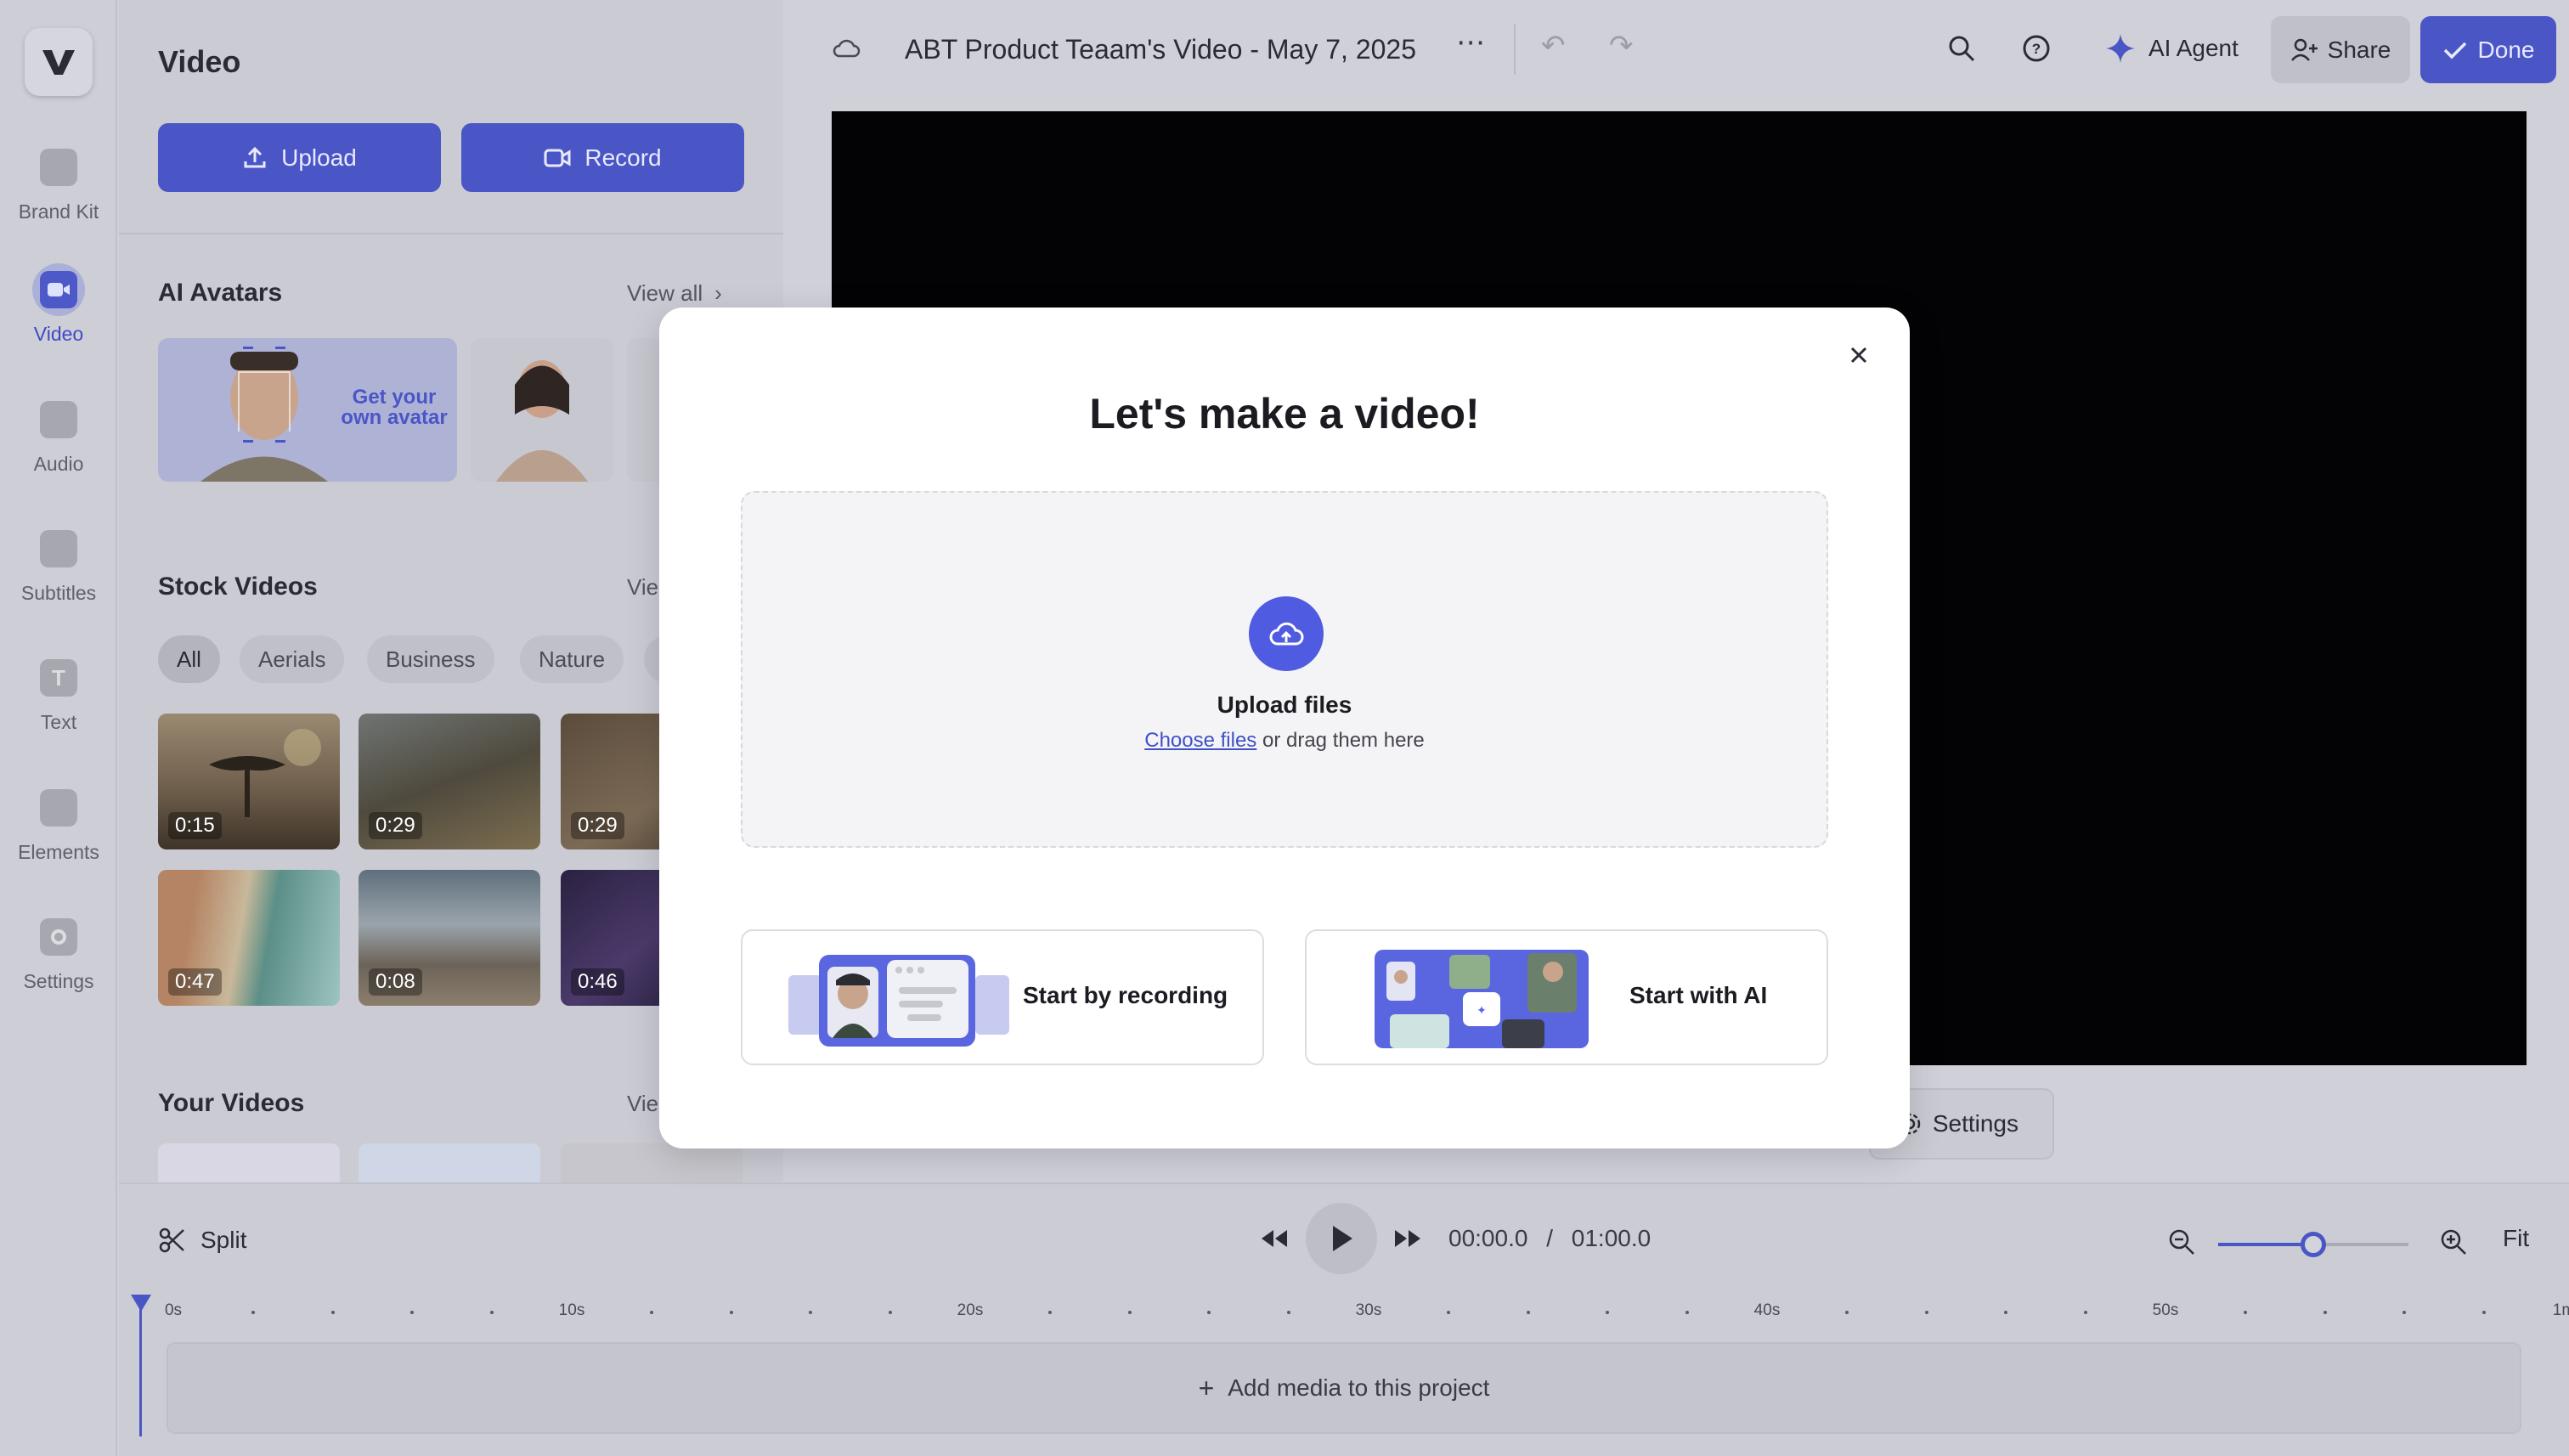 The height and width of the screenshot is (1456, 2569). Describe the element at coordinates (200, 61) in the screenshot. I see `panel-title: Video` at that location.